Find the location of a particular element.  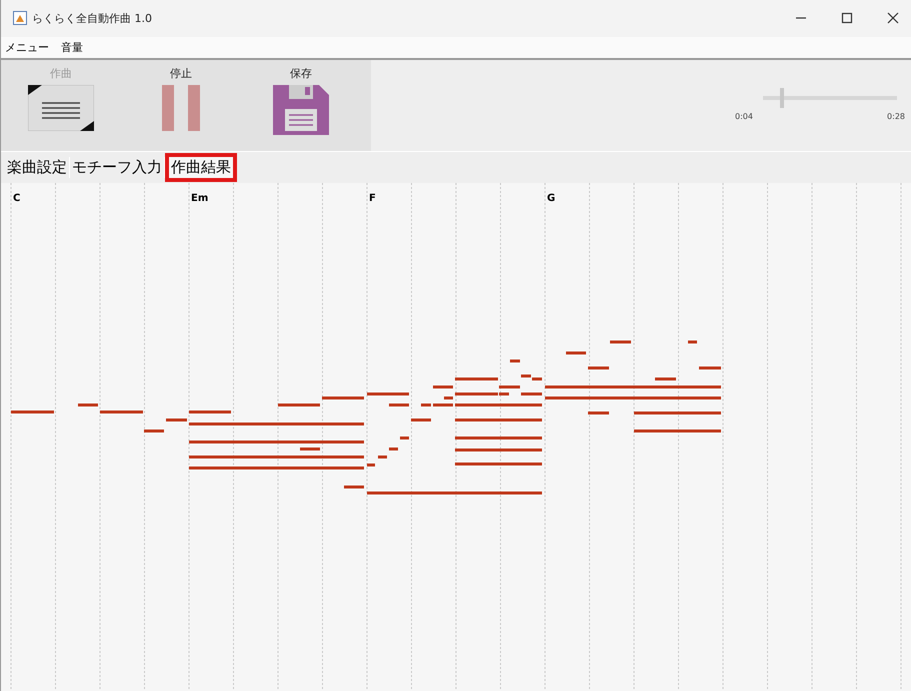

window-title: らくらく全自動作曲 1.0 is located at coordinates (92, 18).